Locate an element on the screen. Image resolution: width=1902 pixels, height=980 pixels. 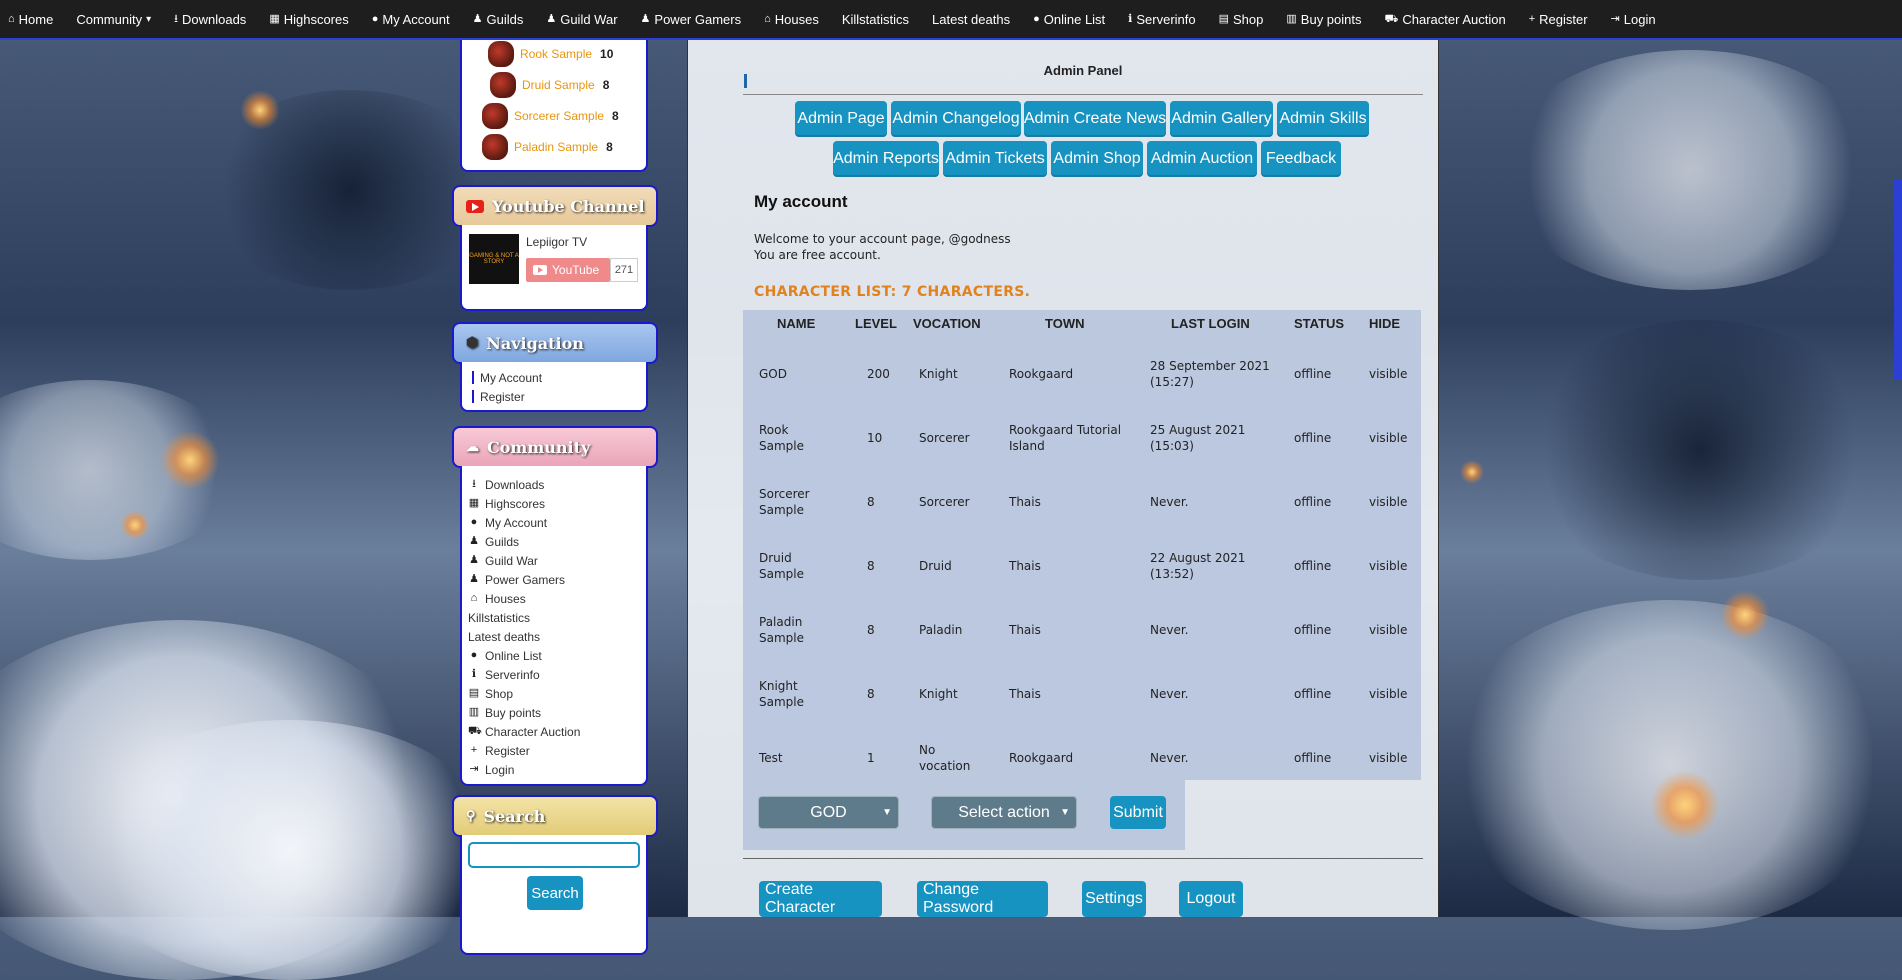
topnav-home: ⌂ Home is located at coordinates (34, 19).